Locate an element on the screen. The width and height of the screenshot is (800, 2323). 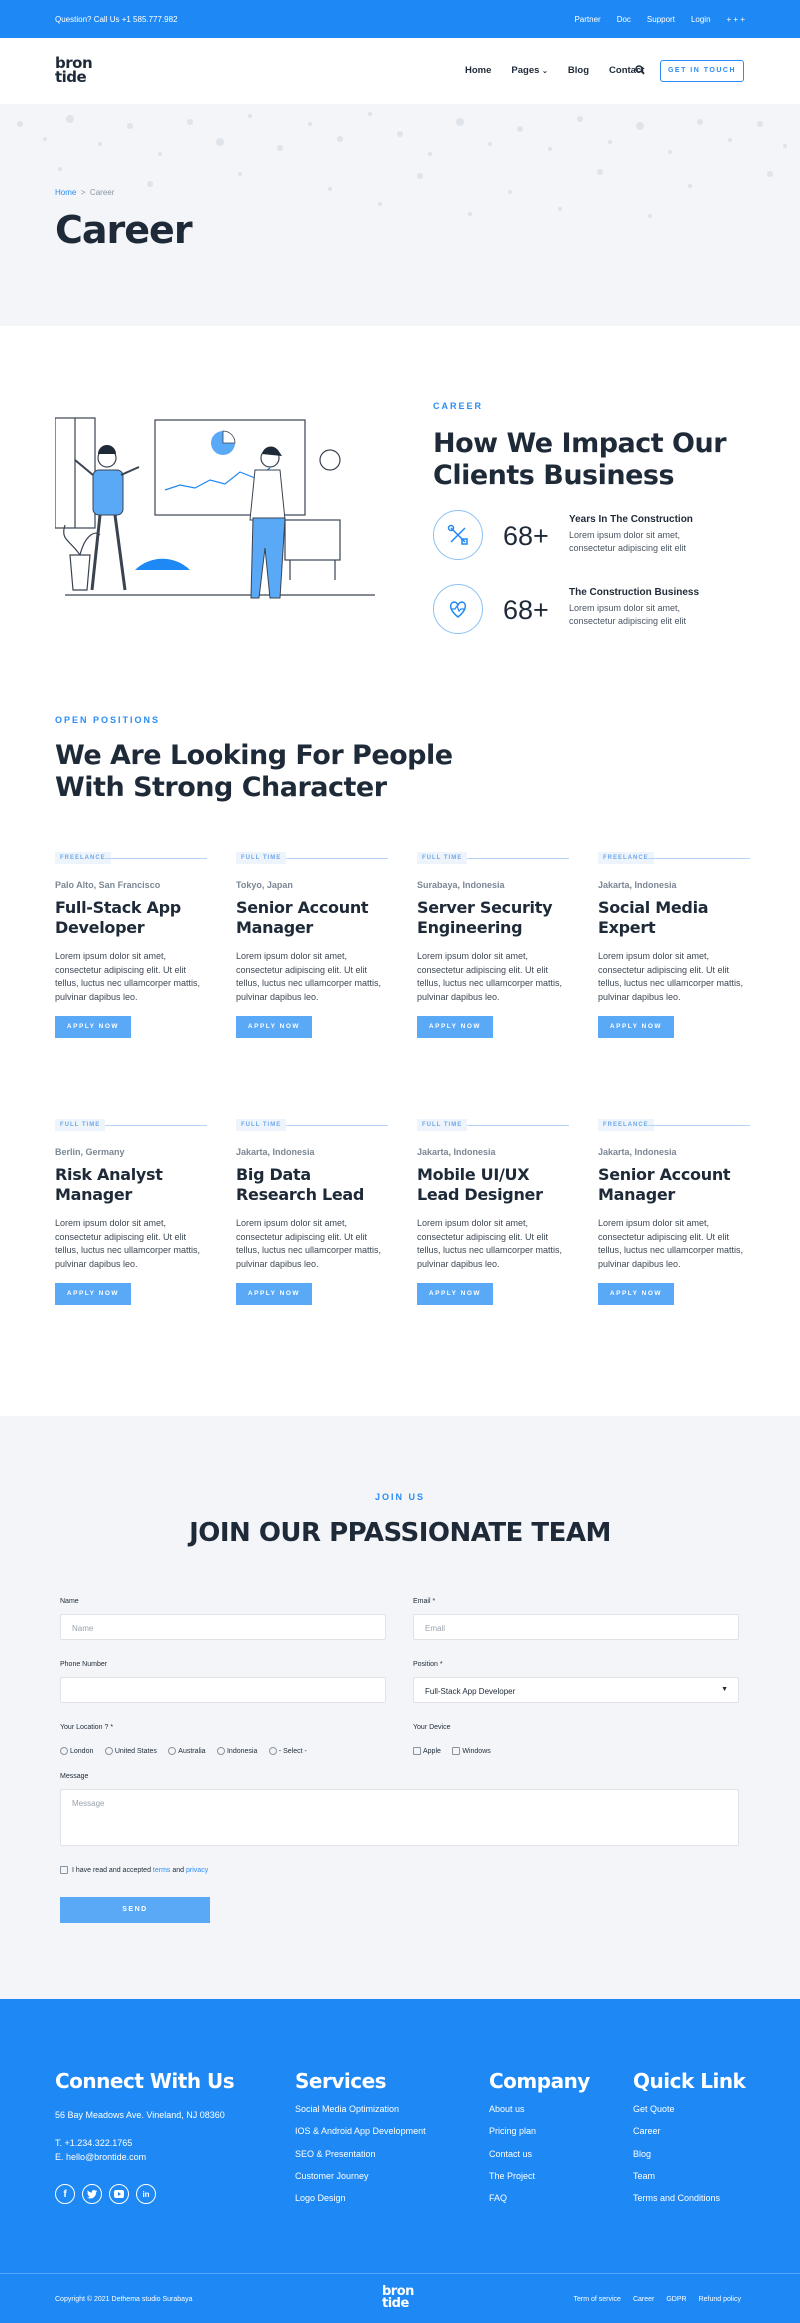
company-link: About us is located at coordinates (512, 2109).